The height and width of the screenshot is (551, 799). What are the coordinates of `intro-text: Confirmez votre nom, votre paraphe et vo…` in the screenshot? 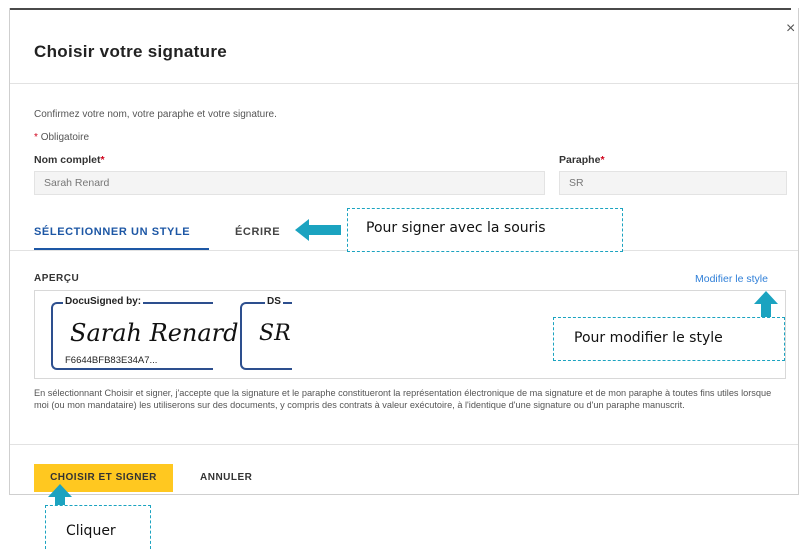 It's located at (155, 114).